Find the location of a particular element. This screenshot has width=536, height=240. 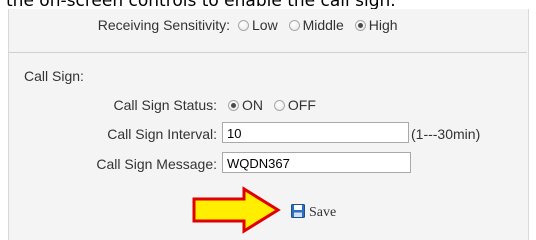

call-sign-interval-label: Call Sign Interval: is located at coordinates (162, 134).